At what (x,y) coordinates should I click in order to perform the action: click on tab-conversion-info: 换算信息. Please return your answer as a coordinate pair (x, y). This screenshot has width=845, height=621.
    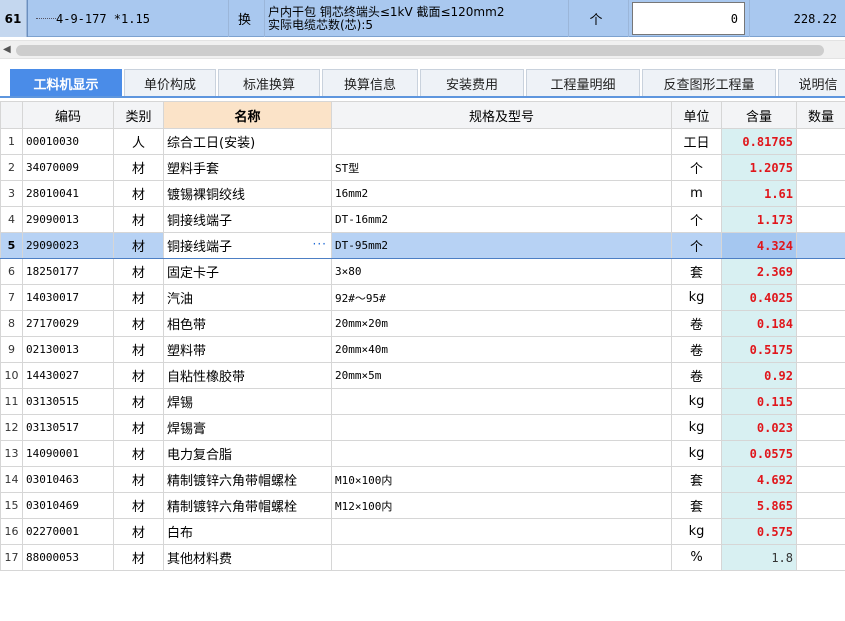
    Looking at the image, I should click on (370, 82).